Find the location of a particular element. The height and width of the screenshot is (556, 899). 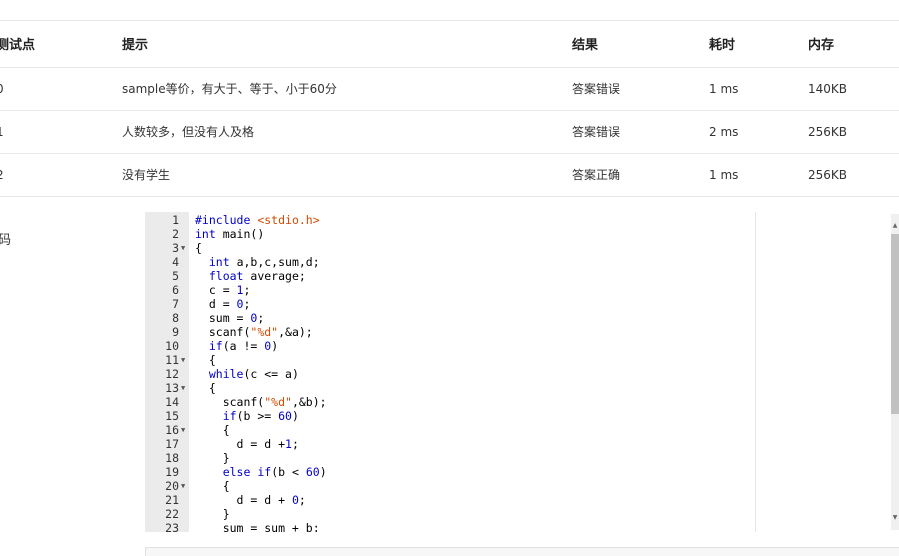

line-number: 11 is located at coordinates (172, 360).